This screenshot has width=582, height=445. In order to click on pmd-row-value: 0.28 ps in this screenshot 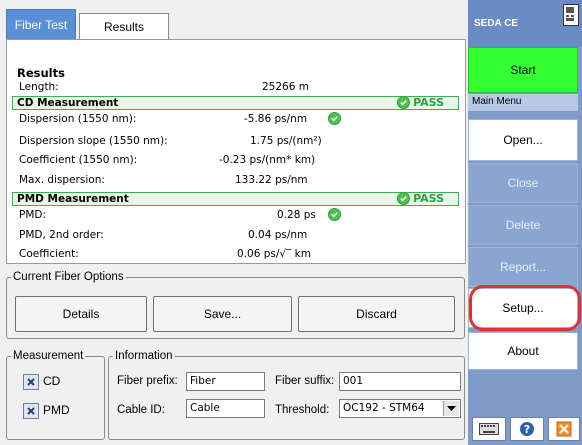, I will do `click(296, 215)`.